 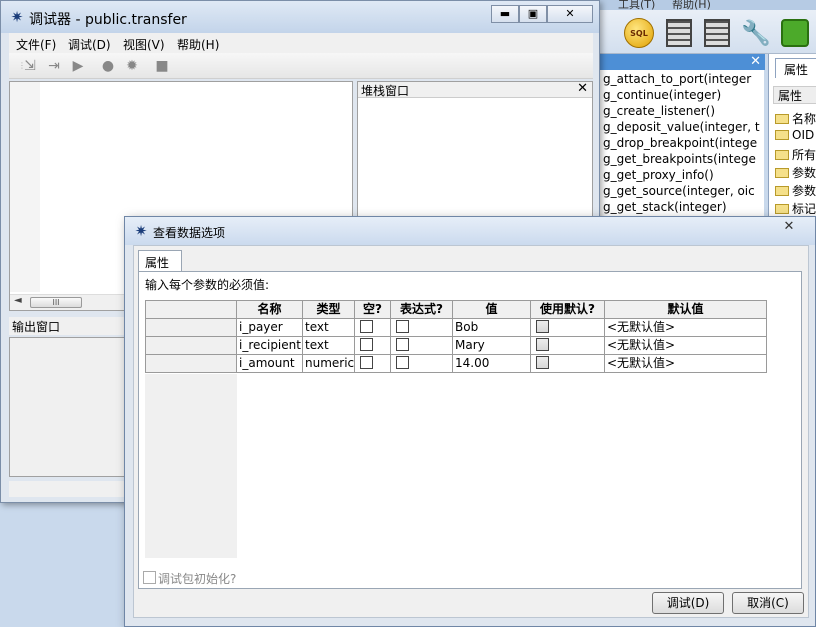 I want to click on table-filter-icon, so click(x=717, y=33).